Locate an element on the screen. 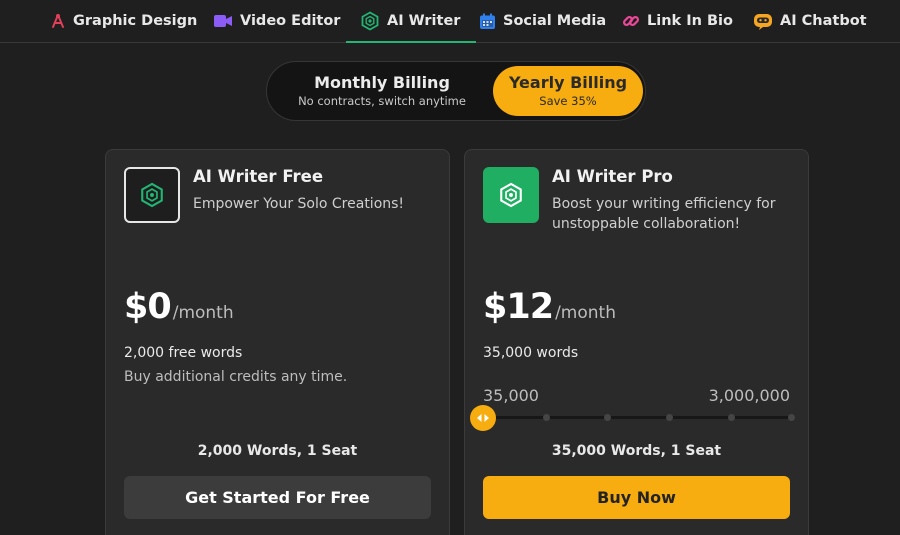 This screenshot has width=900, height=535. chatbot-icon is located at coordinates (763, 22).